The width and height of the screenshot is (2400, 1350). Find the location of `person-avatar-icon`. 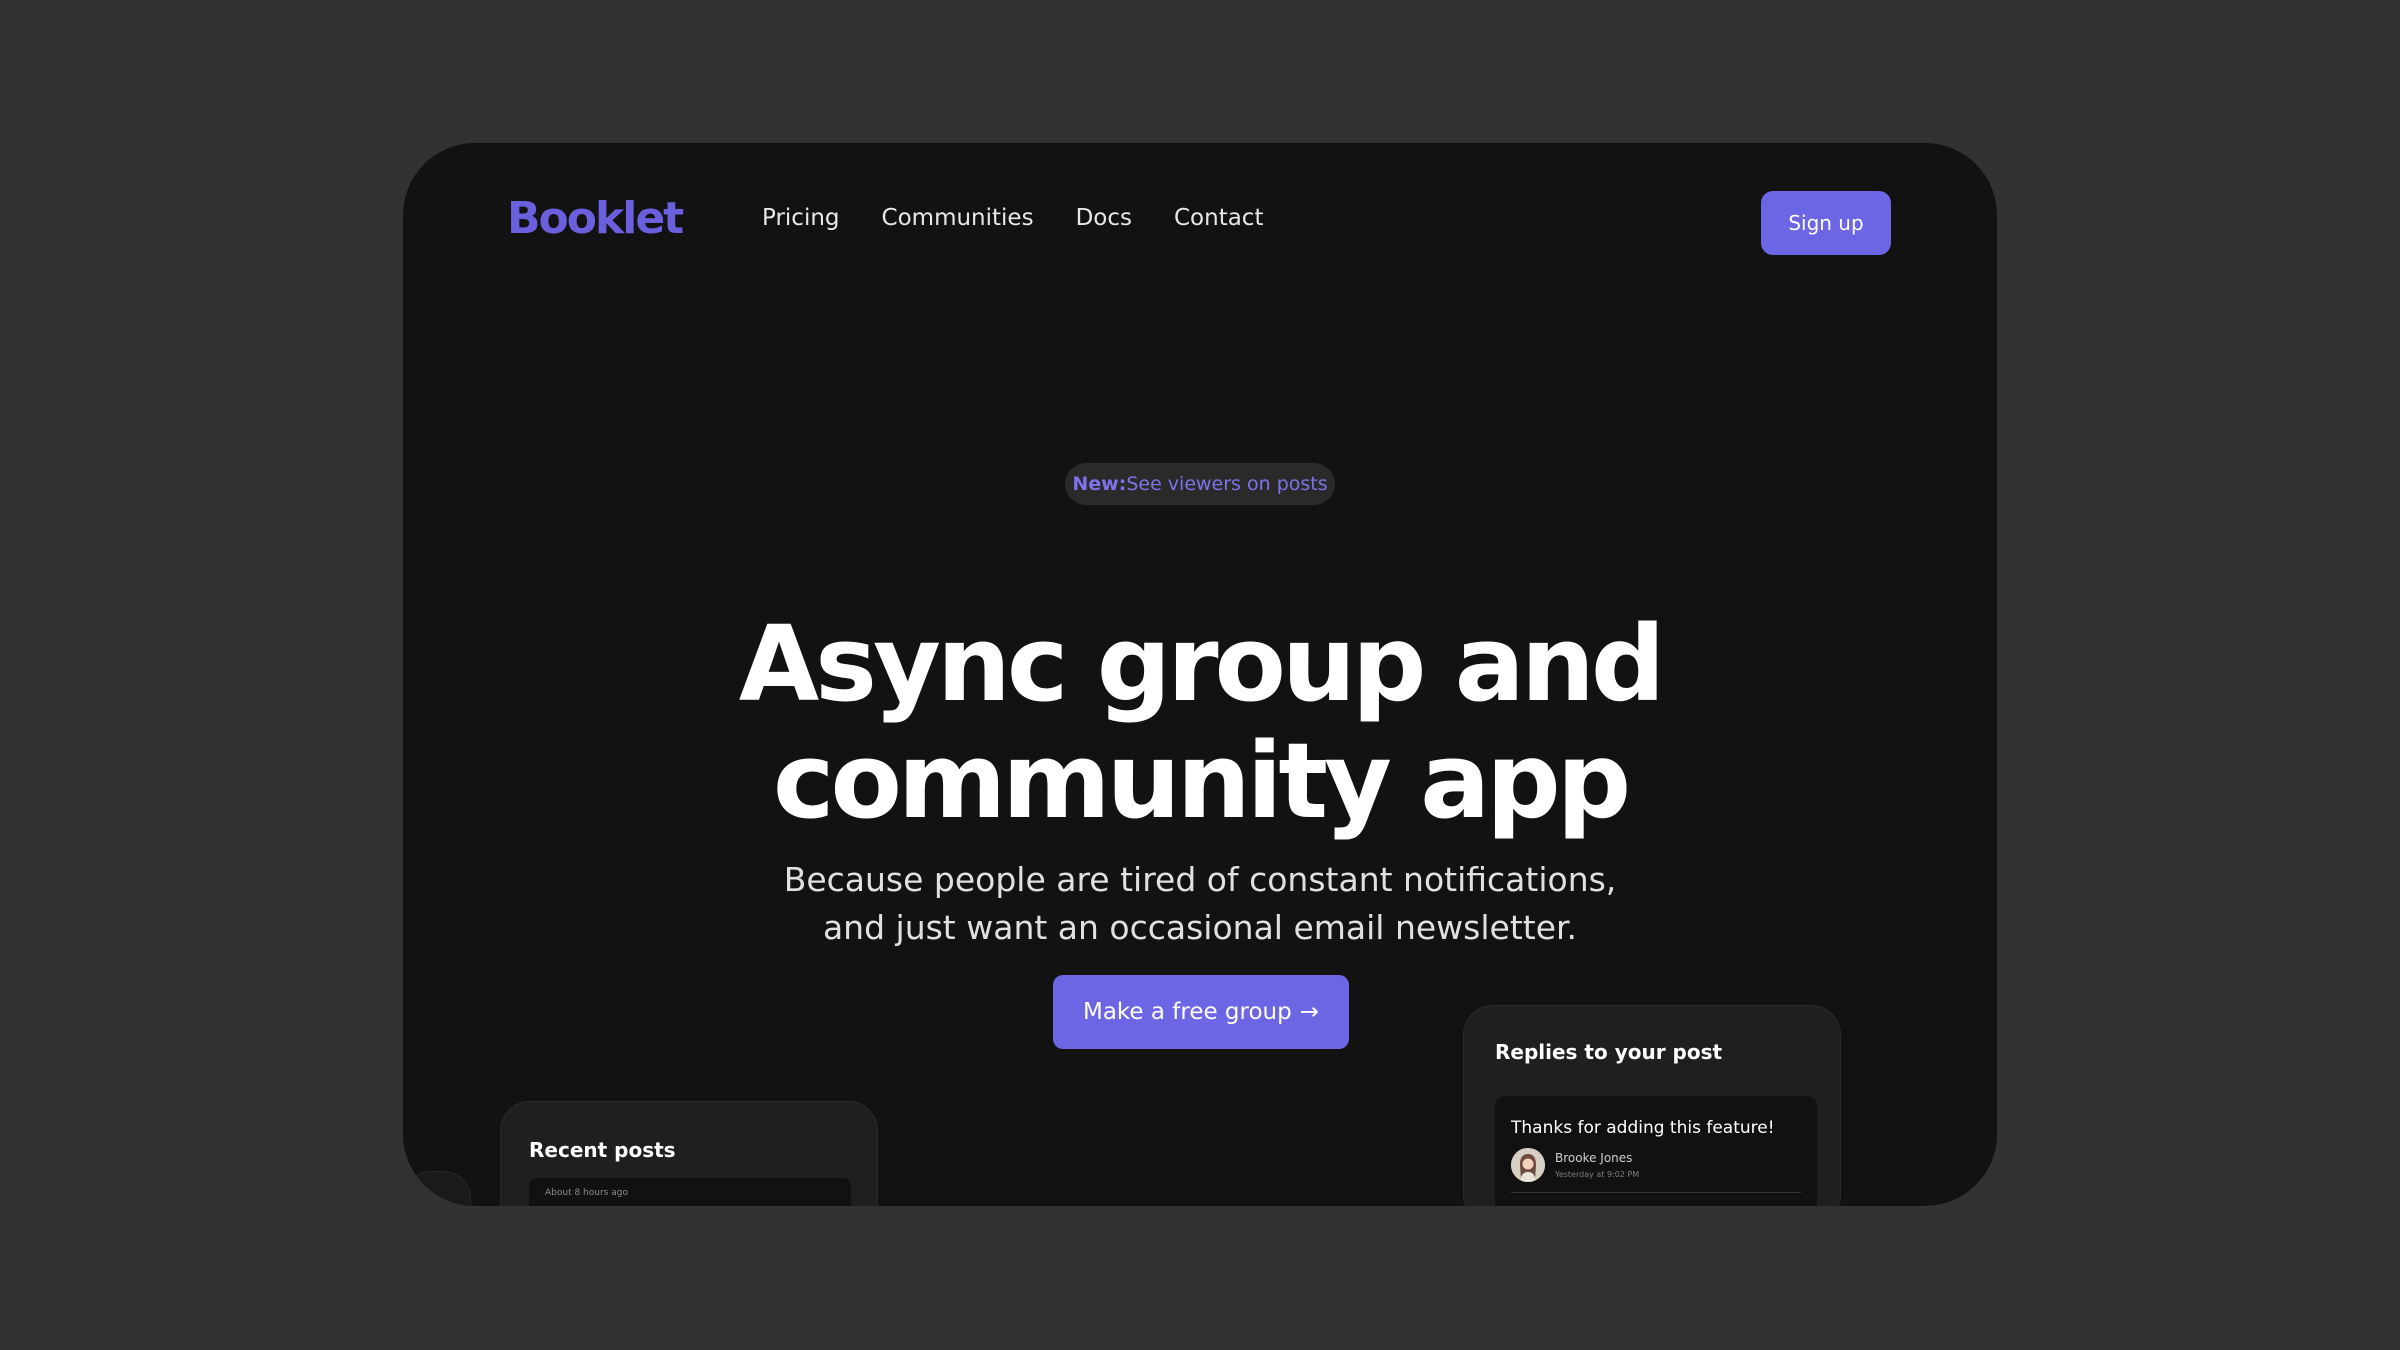

person-avatar-icon is located at coordinates (1528, 1165).